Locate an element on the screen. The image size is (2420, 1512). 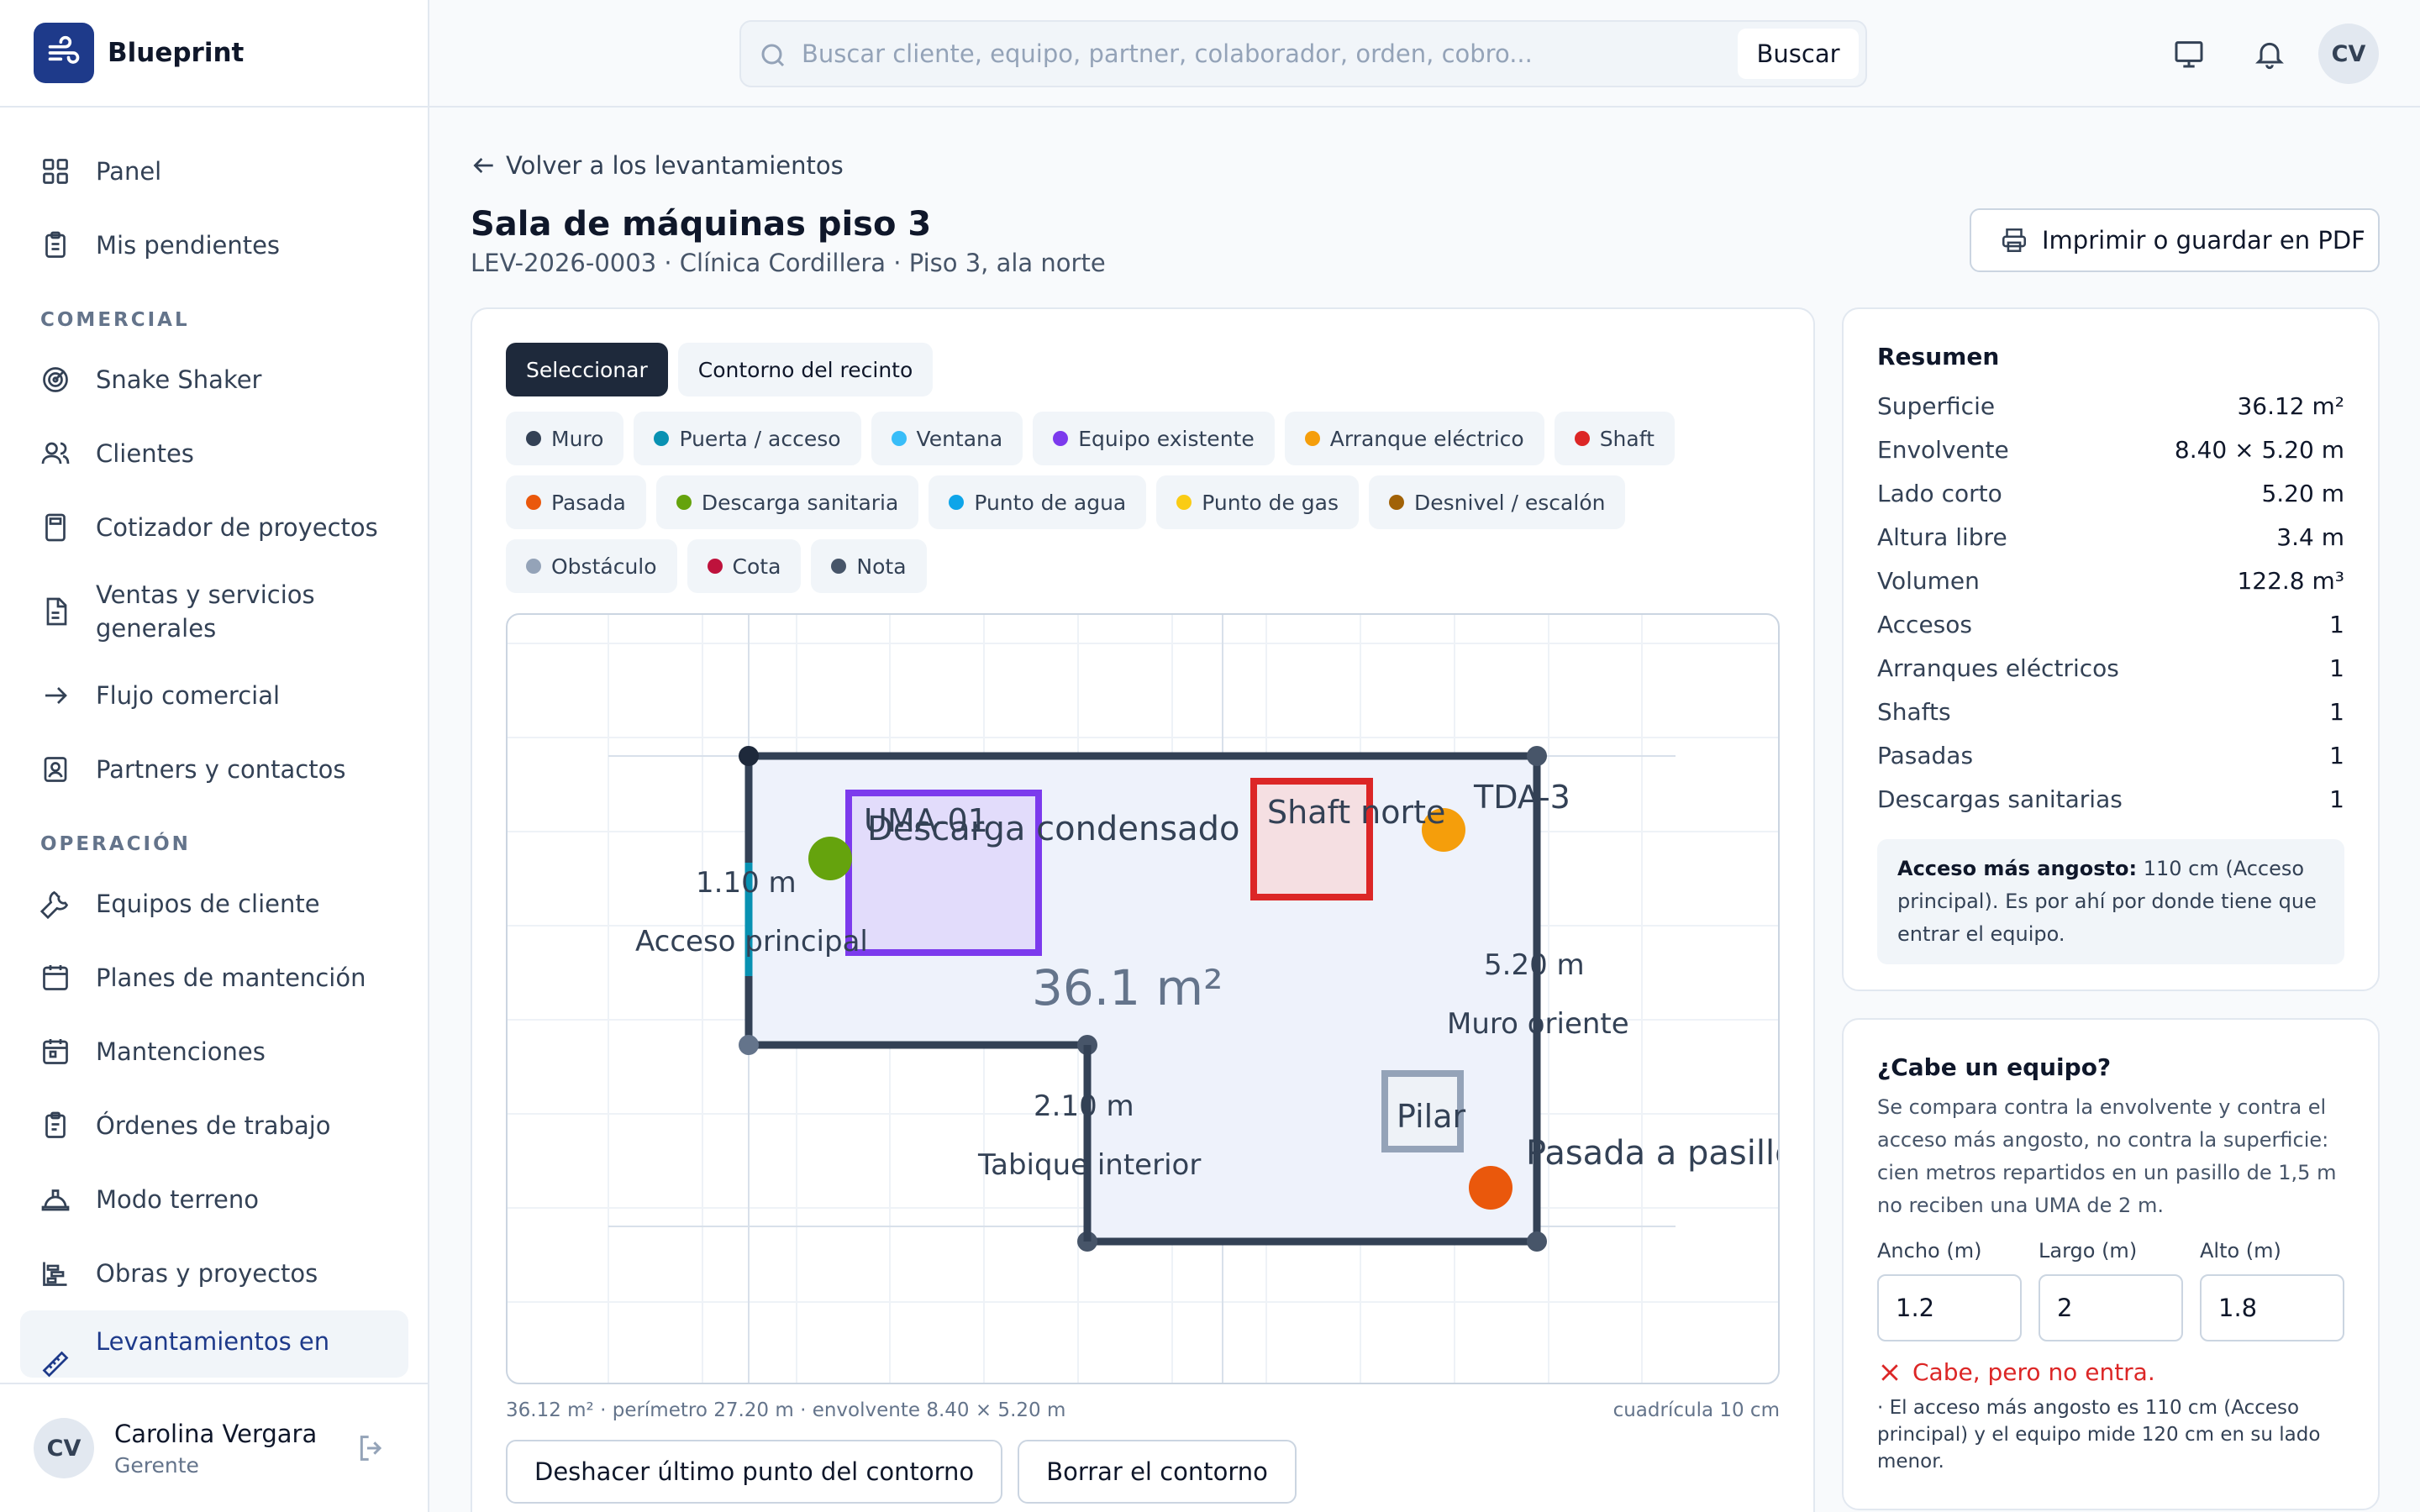
sidebar-item-snake-shaker: Snake Shaker is located at coordinates (214, 380).